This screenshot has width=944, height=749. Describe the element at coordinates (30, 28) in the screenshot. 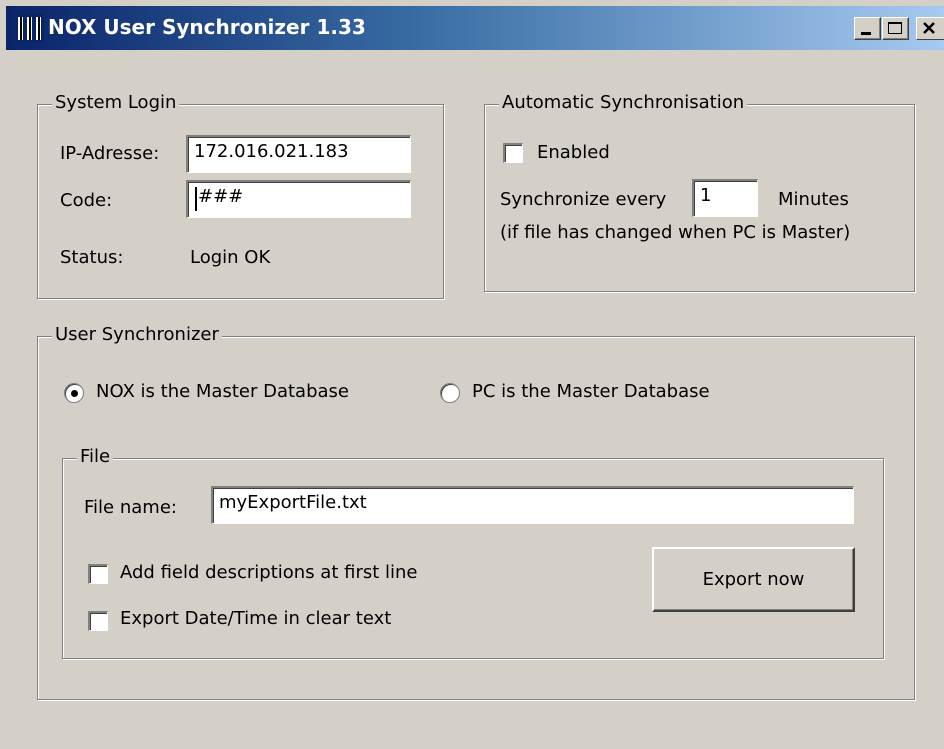

I see `nox-app-icon` at that location.